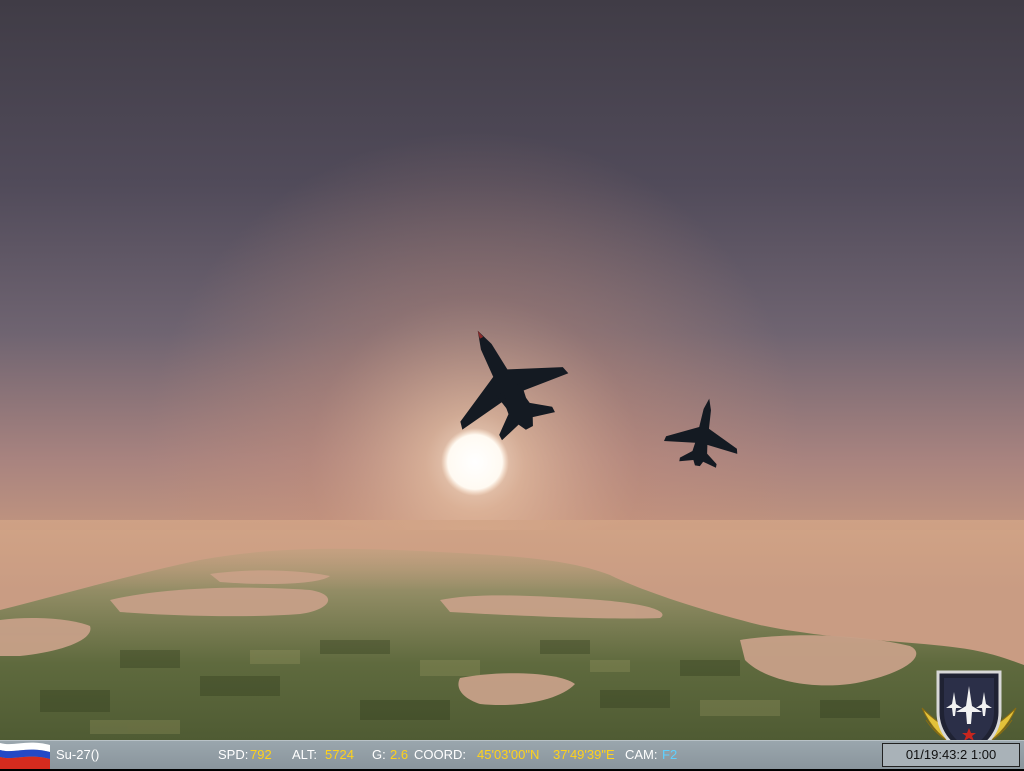 The width and height of the screenshot is (1024, 771). Describe the element at coordinates (78, 754) in the screenshot. I see `aircraft-name: Su-27()` at that location.